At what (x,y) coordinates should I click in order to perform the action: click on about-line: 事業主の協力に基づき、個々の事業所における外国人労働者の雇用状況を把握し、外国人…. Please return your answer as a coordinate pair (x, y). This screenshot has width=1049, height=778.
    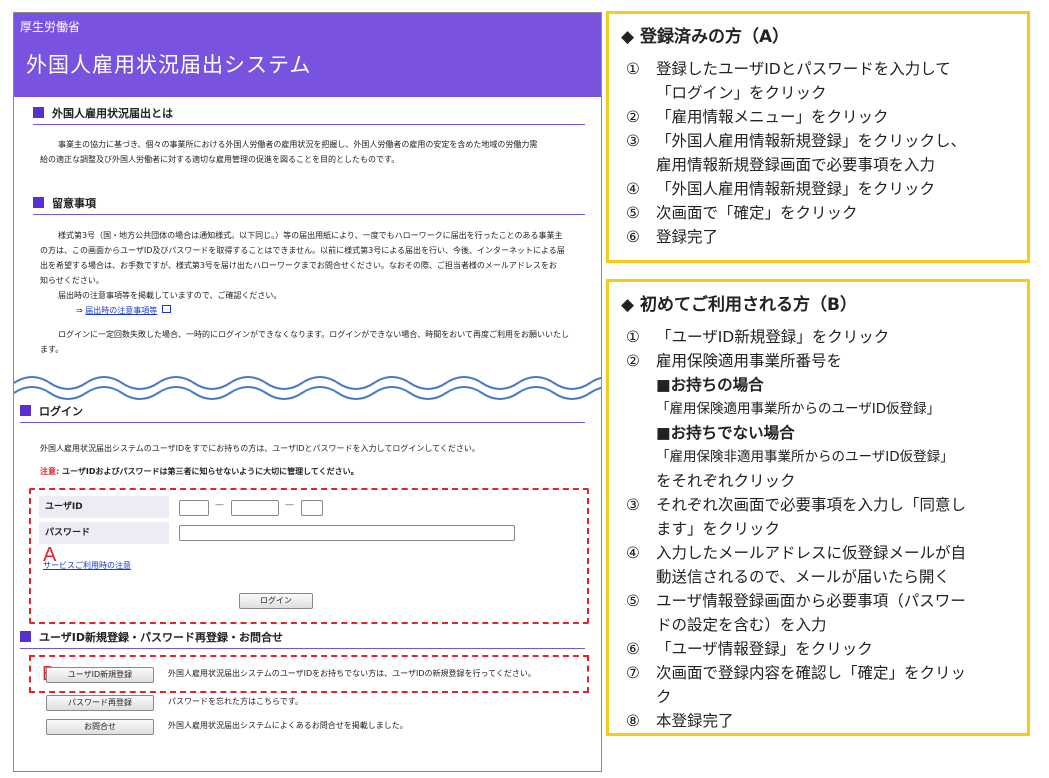
    Looking at the image, I should click on (298, 144).